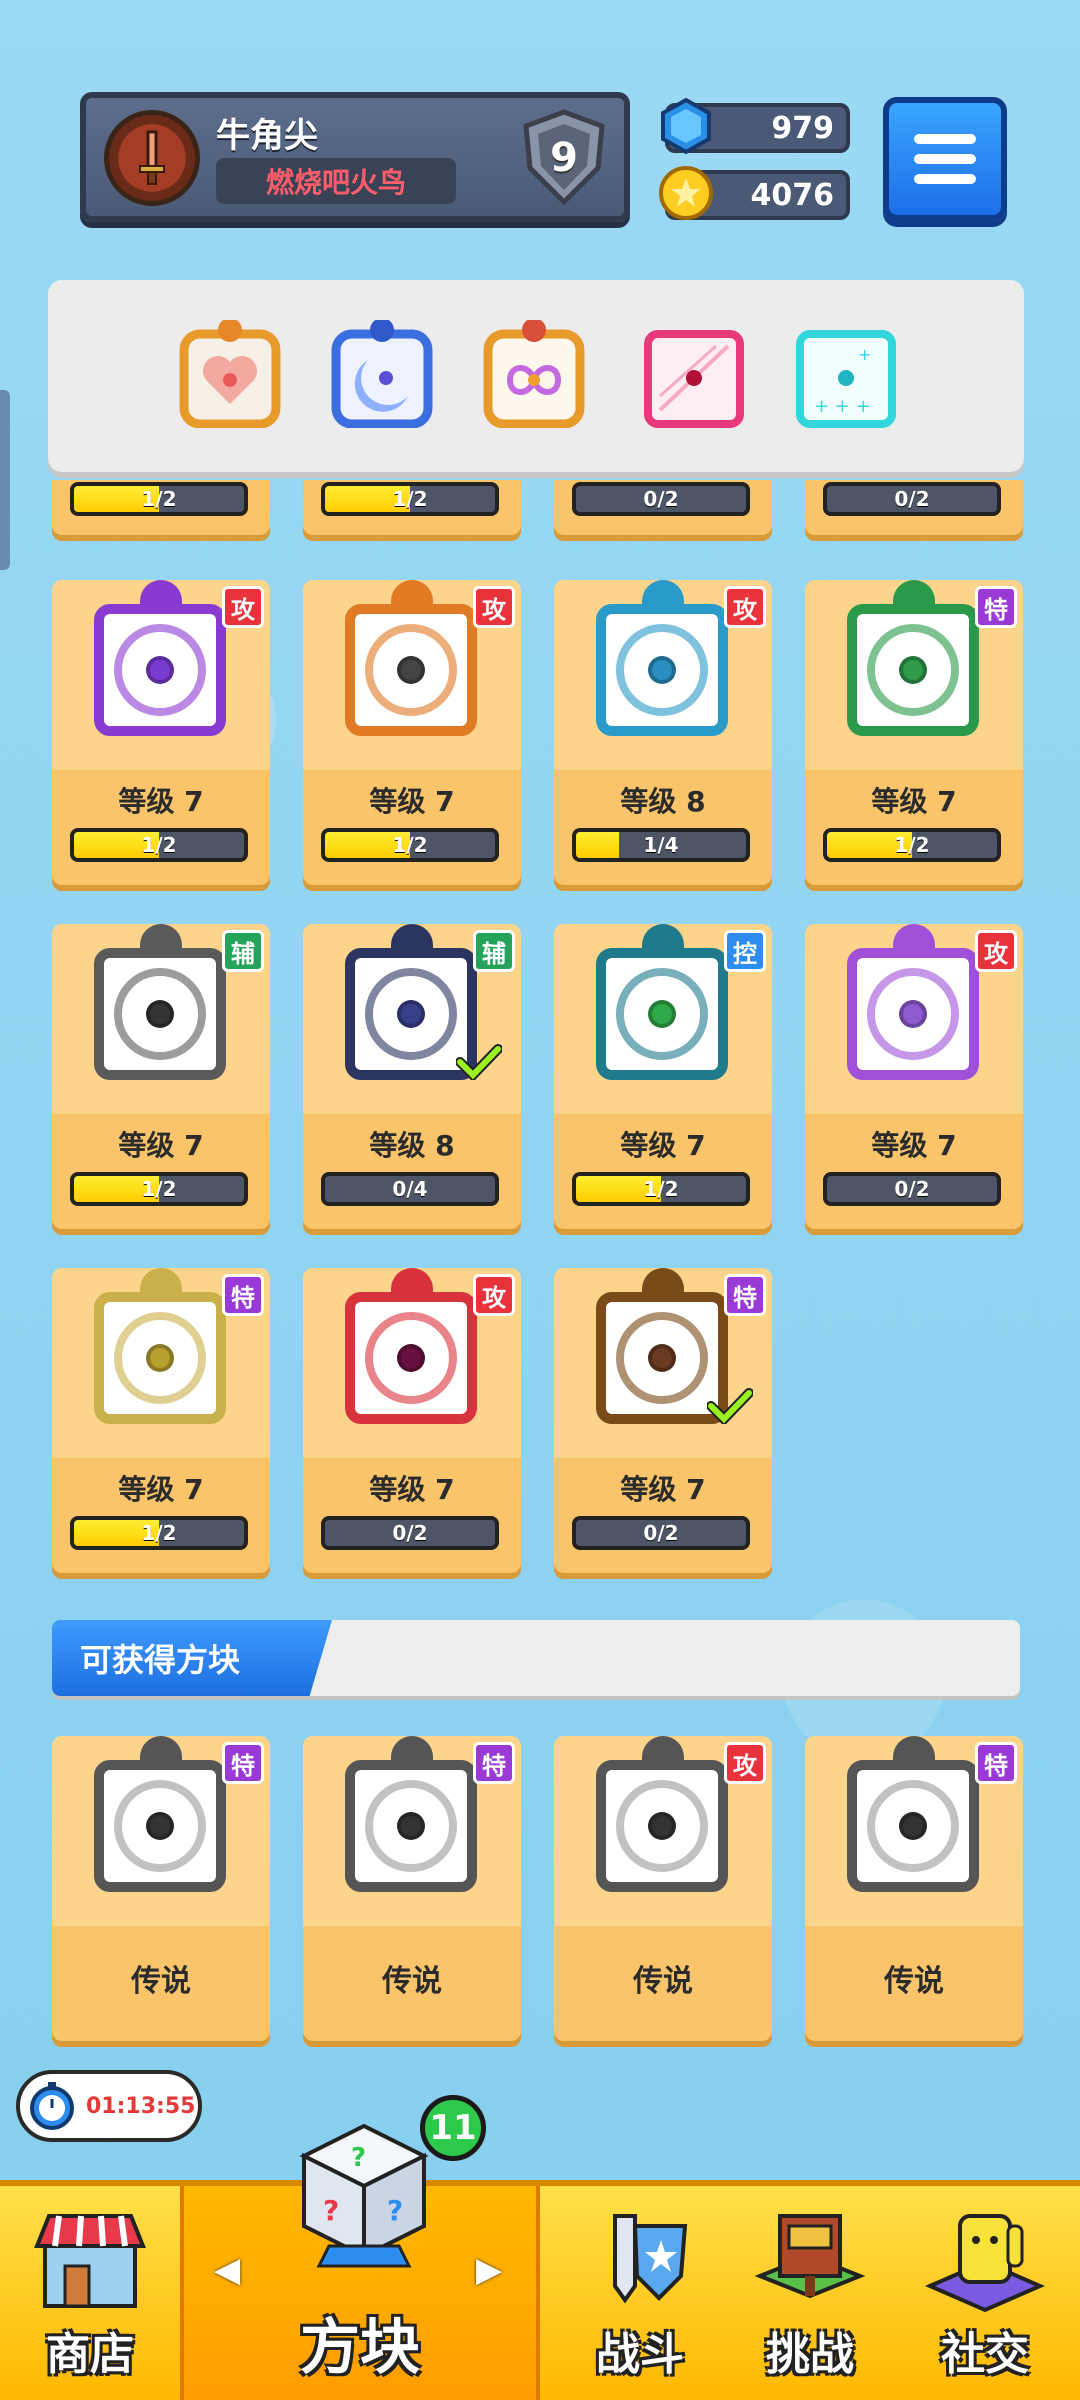  Describe the element at coordinates (141, 2106) in the screenshot. I see `timer-value: 01:13:55` at that location.